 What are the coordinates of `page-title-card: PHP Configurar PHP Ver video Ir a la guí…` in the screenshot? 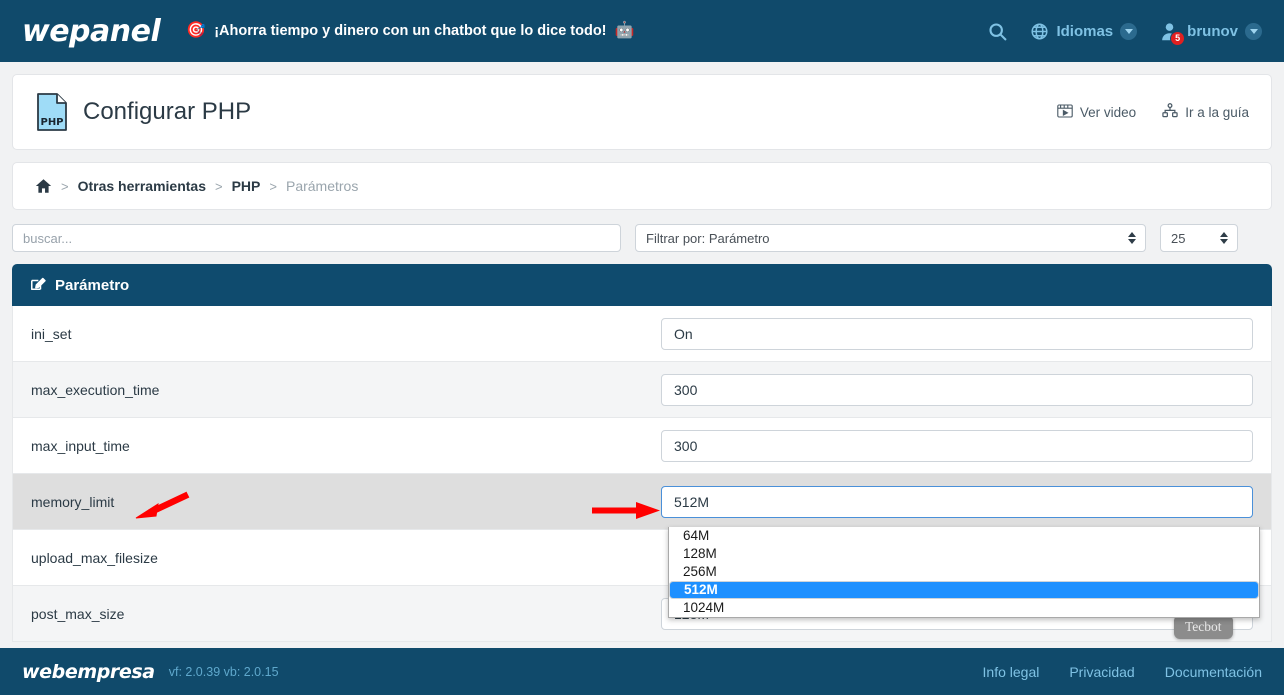 It's located at (642, 112).